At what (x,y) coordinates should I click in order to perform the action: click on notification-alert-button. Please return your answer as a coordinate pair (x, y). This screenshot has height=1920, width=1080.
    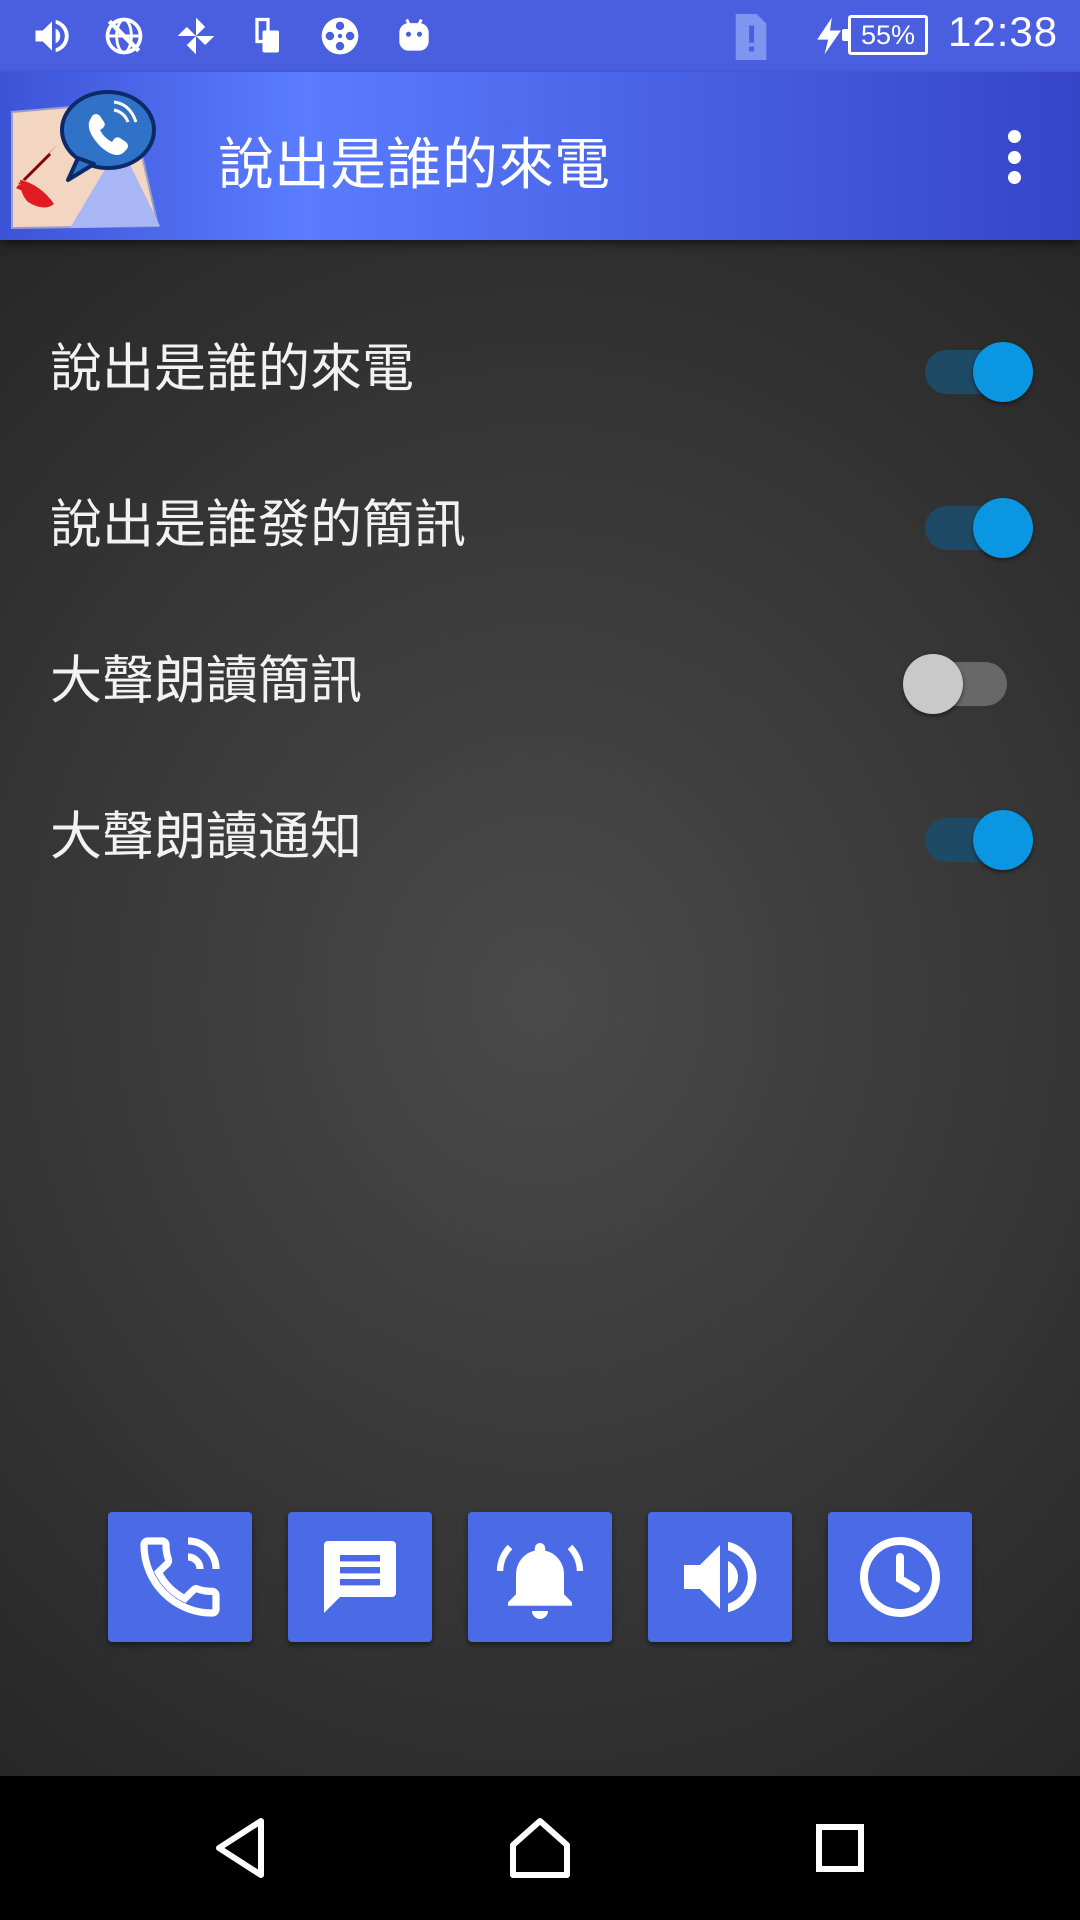
    Looking at the image, I should click on (540, 1577).